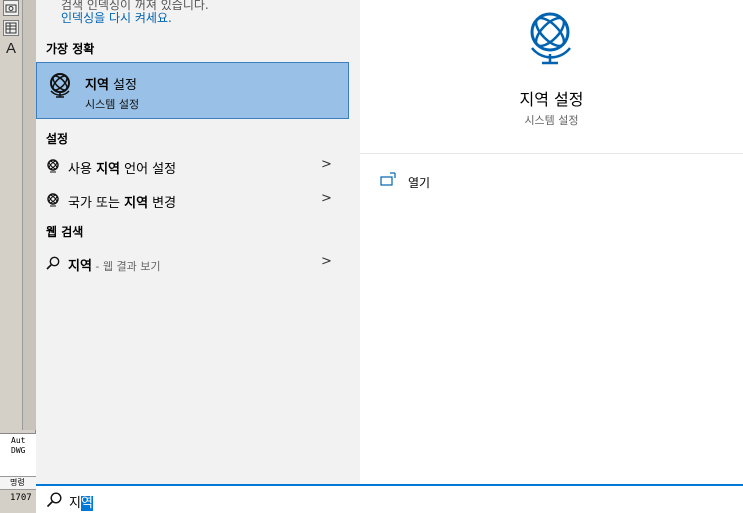  I want to click on result-item-web-search: 지역 - 웹 결과 보기 >, so click(192, 263).